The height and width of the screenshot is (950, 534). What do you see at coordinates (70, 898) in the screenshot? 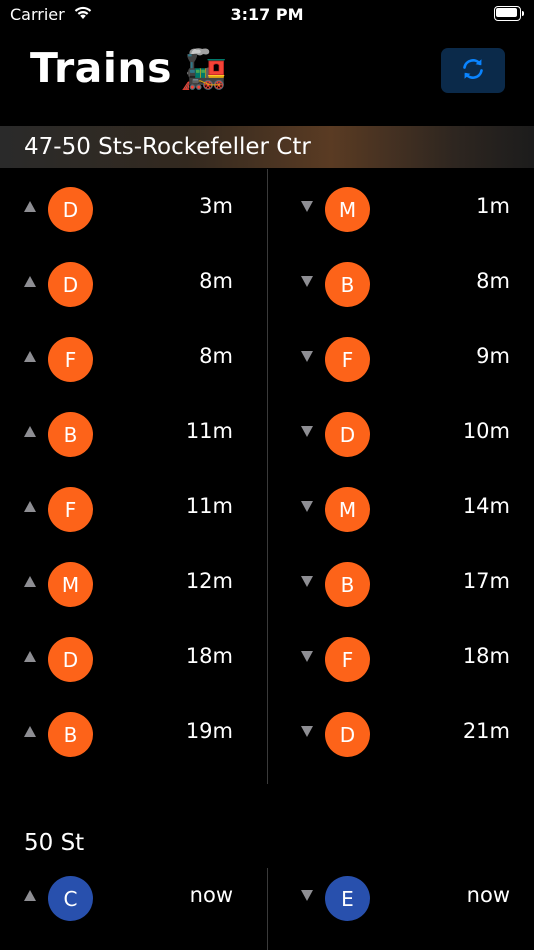
I see `line-badge: C` at bounding box center [70, 898].